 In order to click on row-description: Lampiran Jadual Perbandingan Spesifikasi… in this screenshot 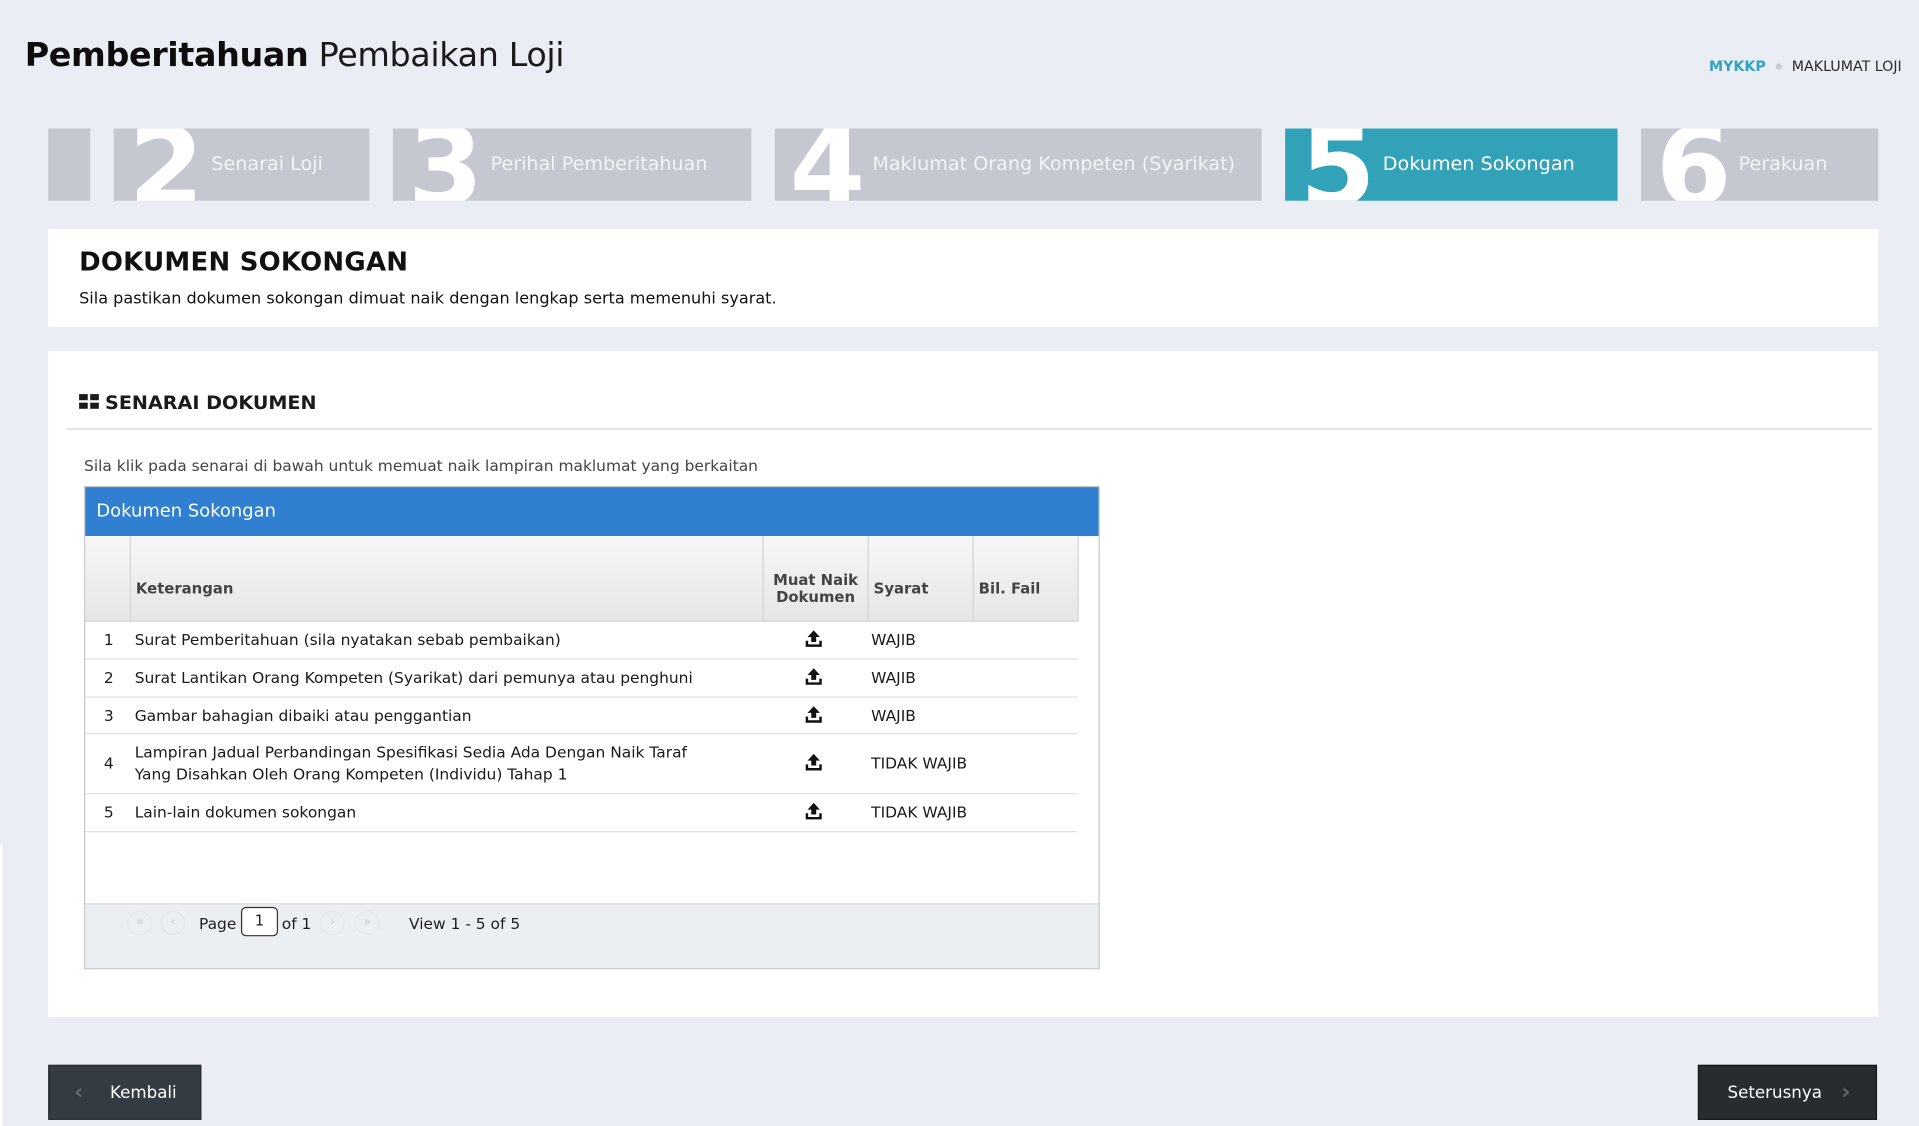, I will do `click(410, 763)`.